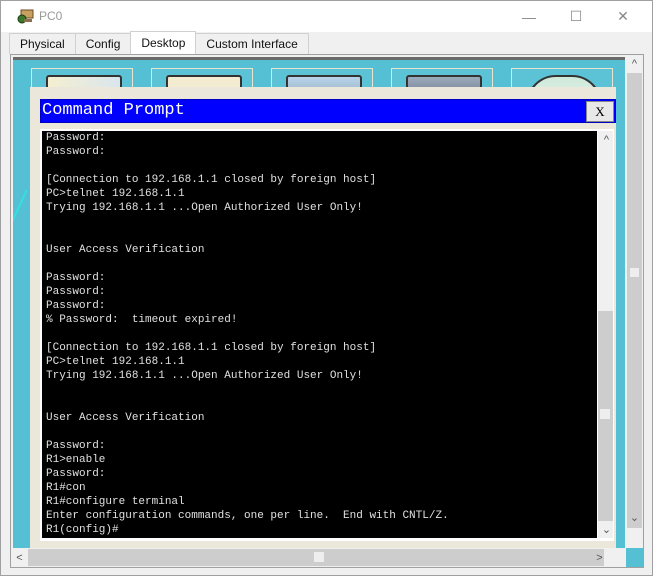 The height and width of the screenshot is (576, 653). I want to click on close-icon: ✕, so click(623, 16).